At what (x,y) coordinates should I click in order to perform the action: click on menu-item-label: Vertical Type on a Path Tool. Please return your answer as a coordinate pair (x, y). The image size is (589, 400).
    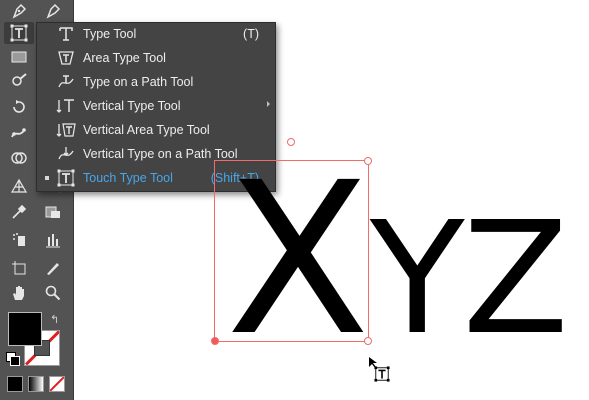
    Looking at the image, I should click on (160, 154).